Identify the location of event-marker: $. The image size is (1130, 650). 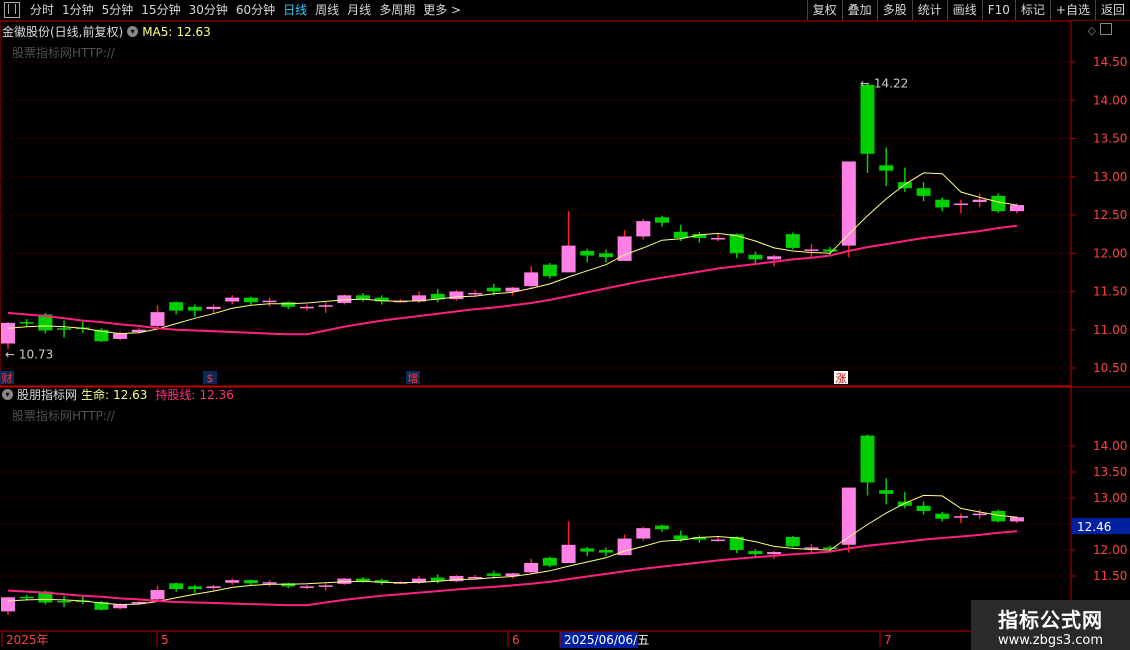
(210, 378).